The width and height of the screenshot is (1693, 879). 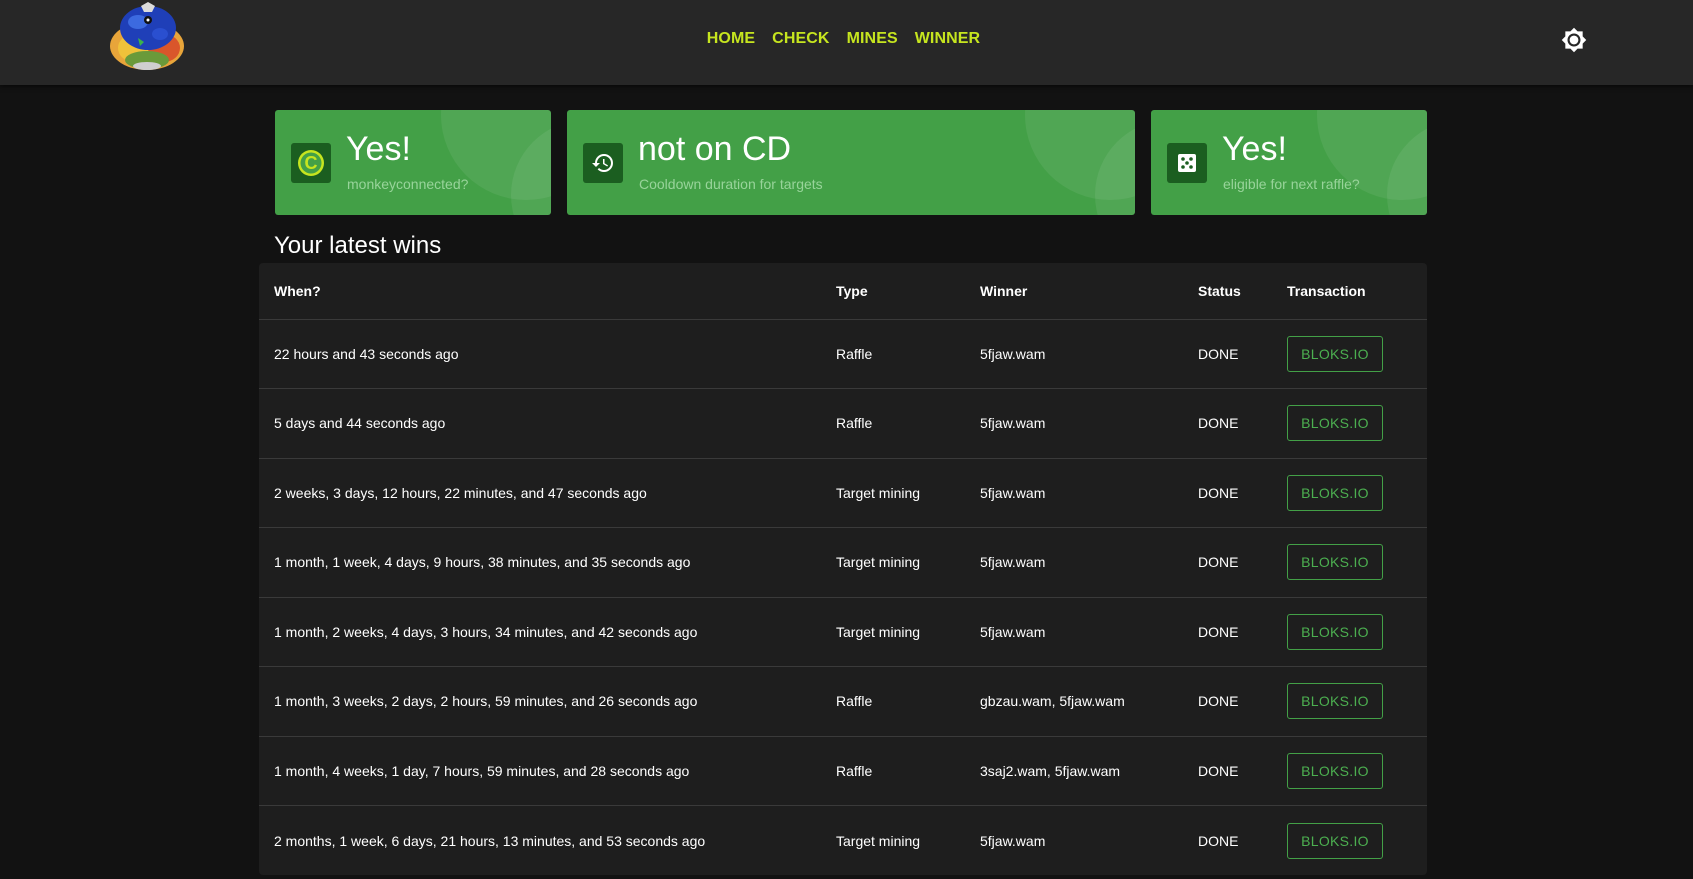 I want to click on table-header-row: When? Type Winner Status Transaction, so click(x=843, y=291).